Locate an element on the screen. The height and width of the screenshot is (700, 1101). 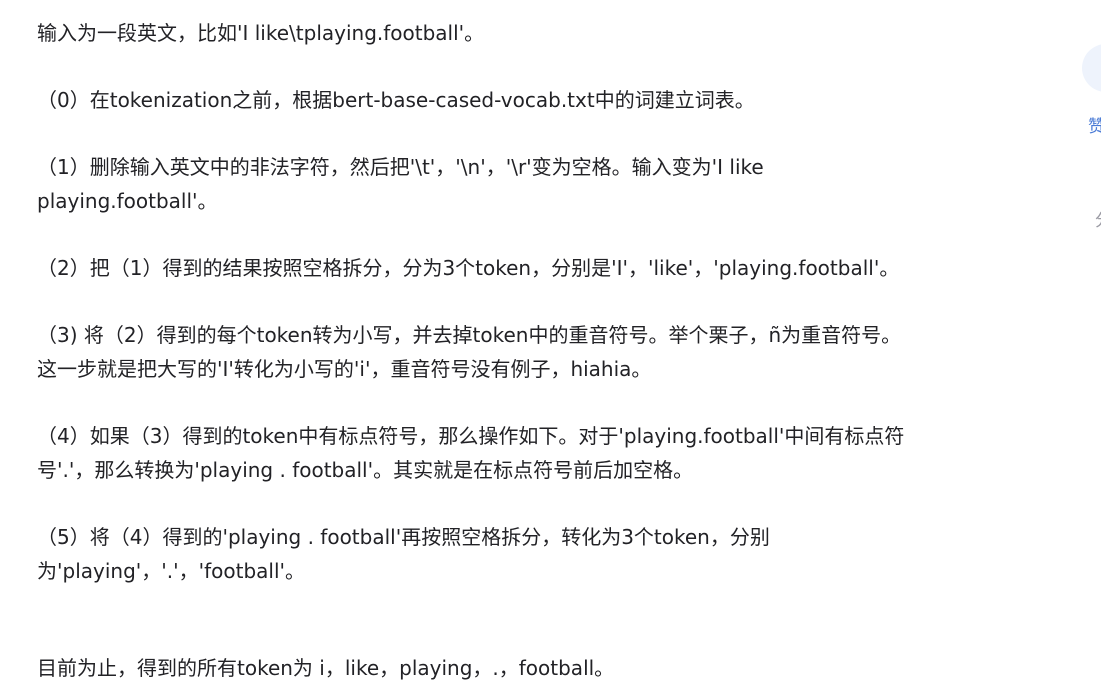
share-label: 分 is located at coordinates (1098, 218).